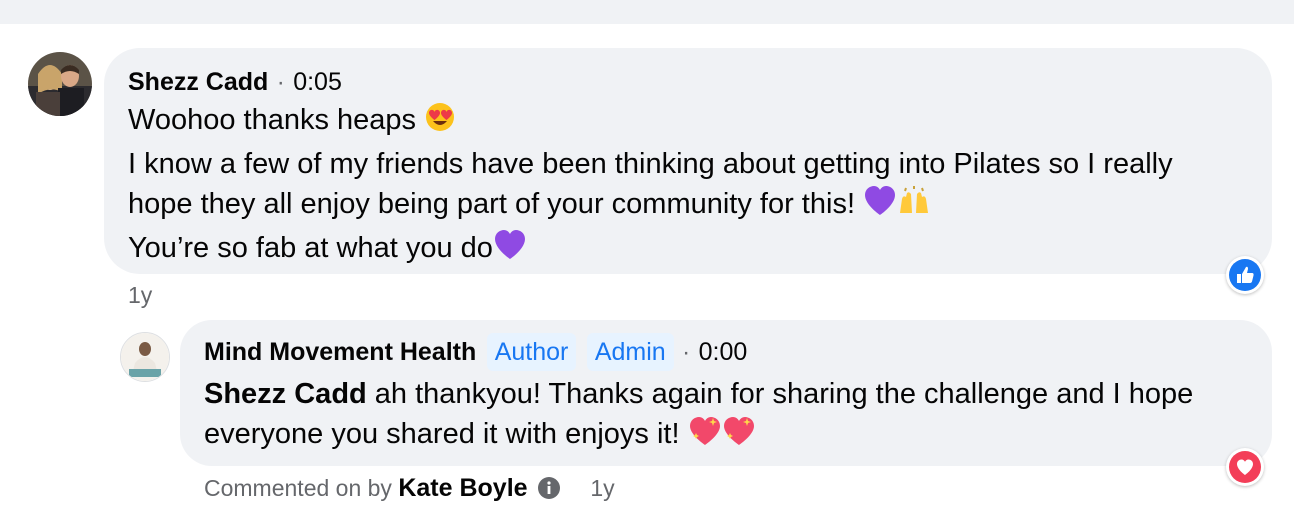  Describe the element at coordinates (317, 82) in the screenshot. I see `comment-timestamp: 0:05` at that location.